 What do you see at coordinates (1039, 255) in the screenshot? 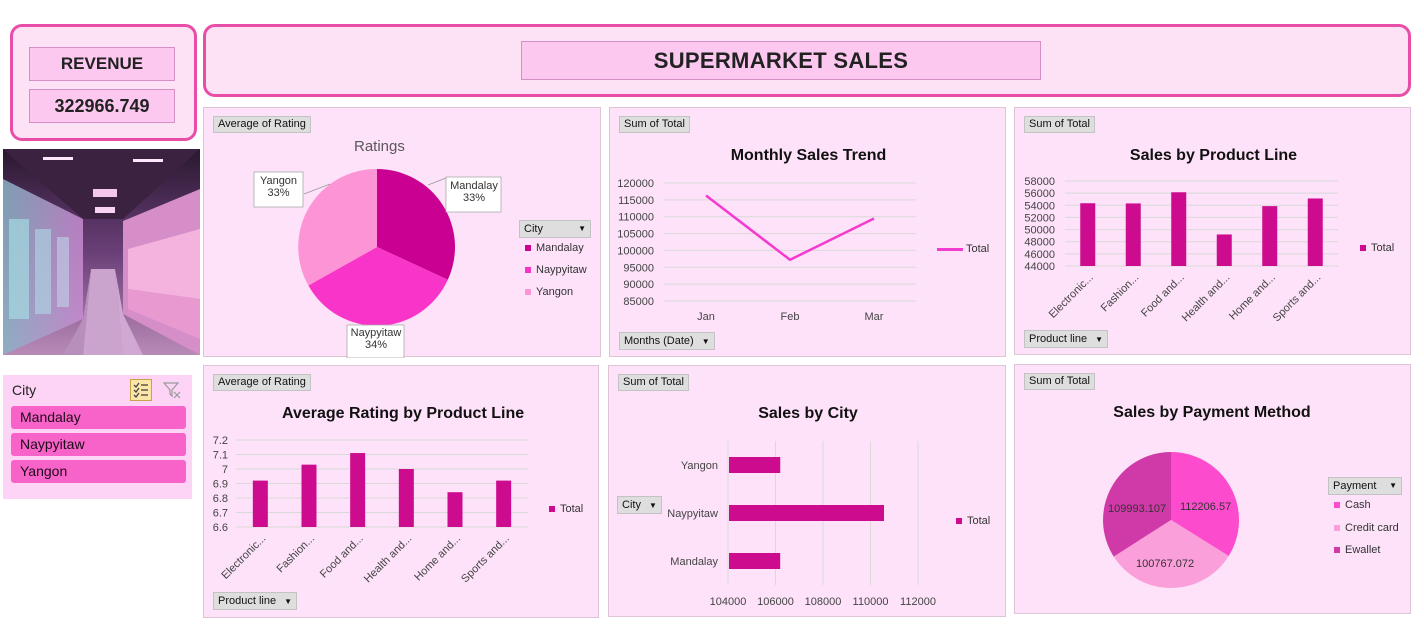
I see `y-tick-label: 46000` at bounding box center [1039, 255].